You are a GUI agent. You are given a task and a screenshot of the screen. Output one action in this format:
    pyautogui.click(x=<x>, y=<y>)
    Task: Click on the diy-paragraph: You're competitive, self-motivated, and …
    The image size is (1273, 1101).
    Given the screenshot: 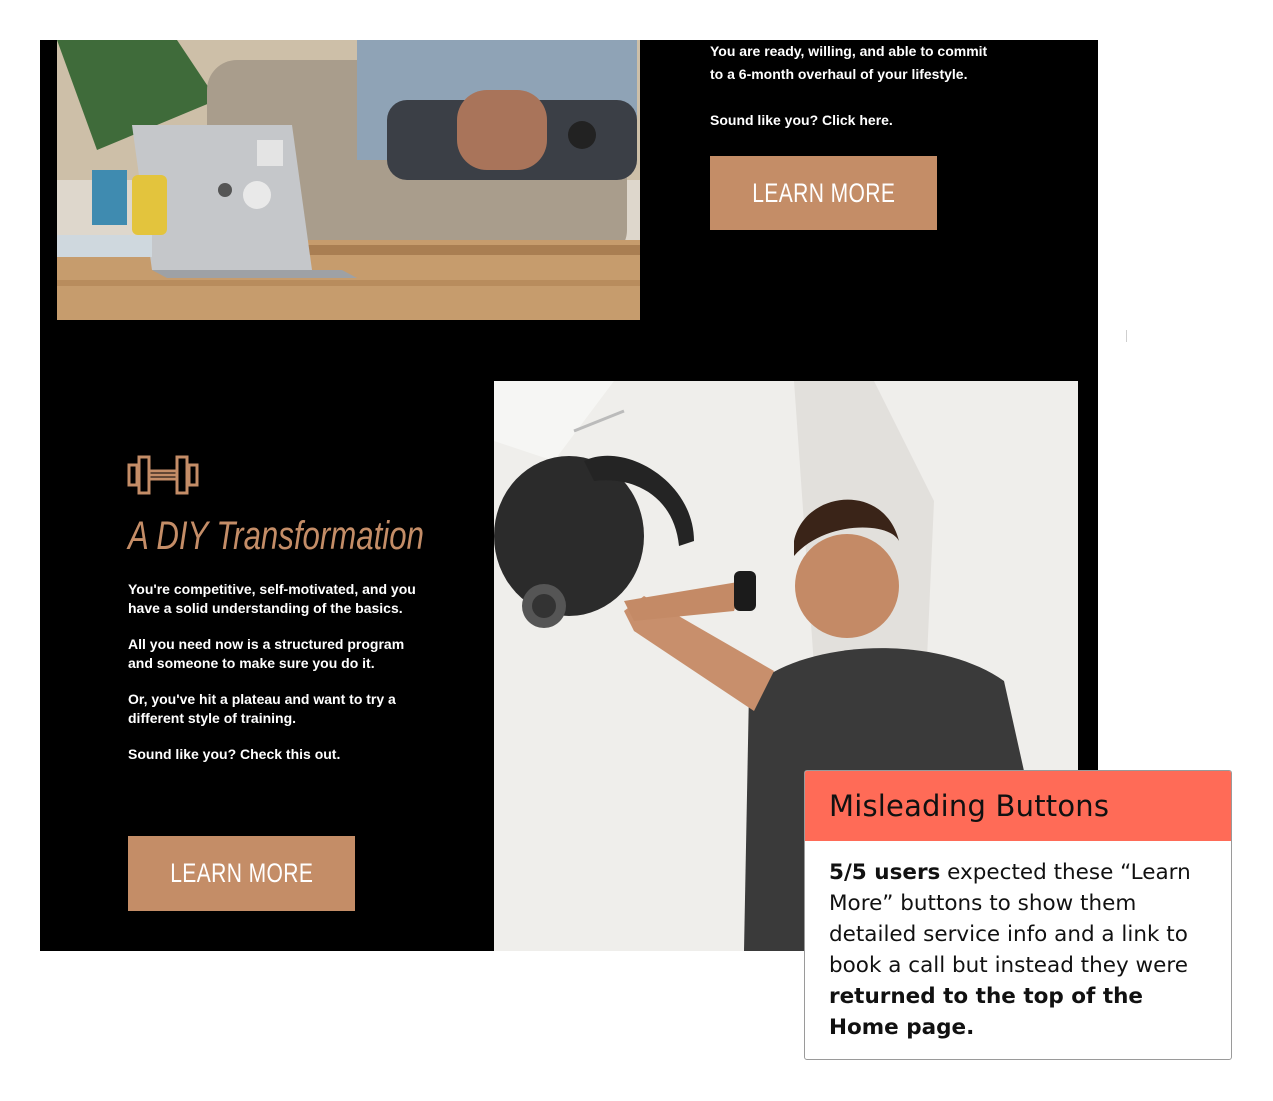 What is the action you would take?
    pyautogui.click(x=272, y=598)
    